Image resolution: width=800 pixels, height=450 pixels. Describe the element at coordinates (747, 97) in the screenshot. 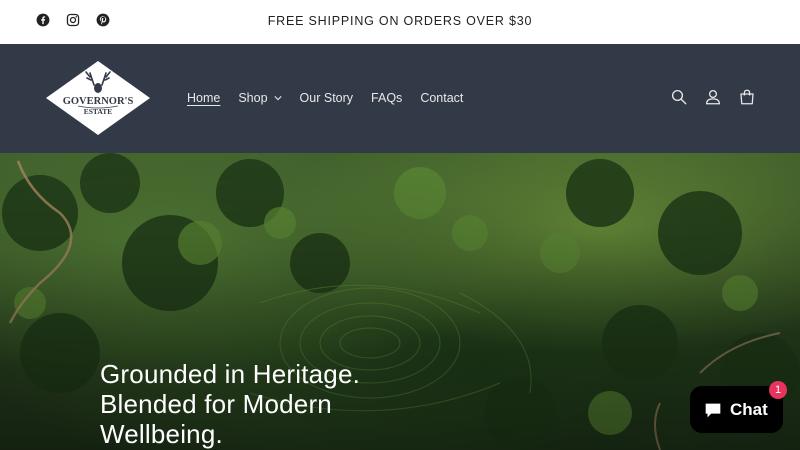

I see `cart-icon` at that location.